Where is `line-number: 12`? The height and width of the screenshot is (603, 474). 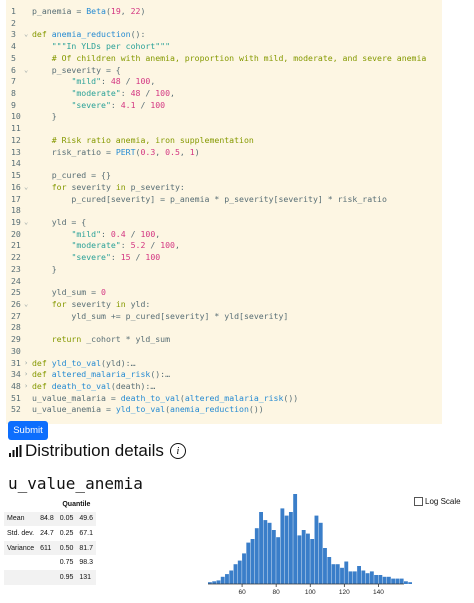 line-number: 12 is located at coordinates (16, 139).